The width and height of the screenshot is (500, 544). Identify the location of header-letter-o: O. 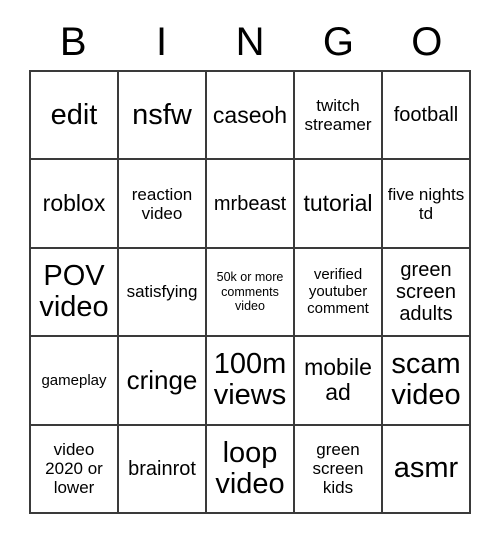
(427, 42).